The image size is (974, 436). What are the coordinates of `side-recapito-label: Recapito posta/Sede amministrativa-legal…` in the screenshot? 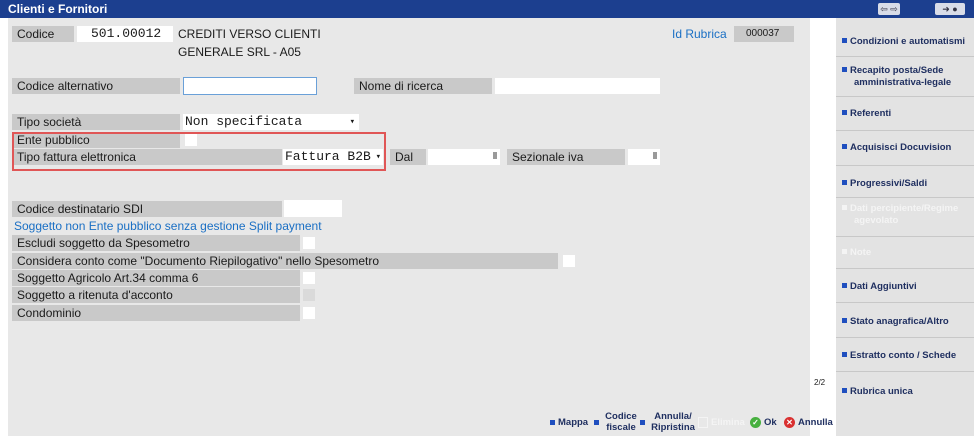 It's located at (901, 76).